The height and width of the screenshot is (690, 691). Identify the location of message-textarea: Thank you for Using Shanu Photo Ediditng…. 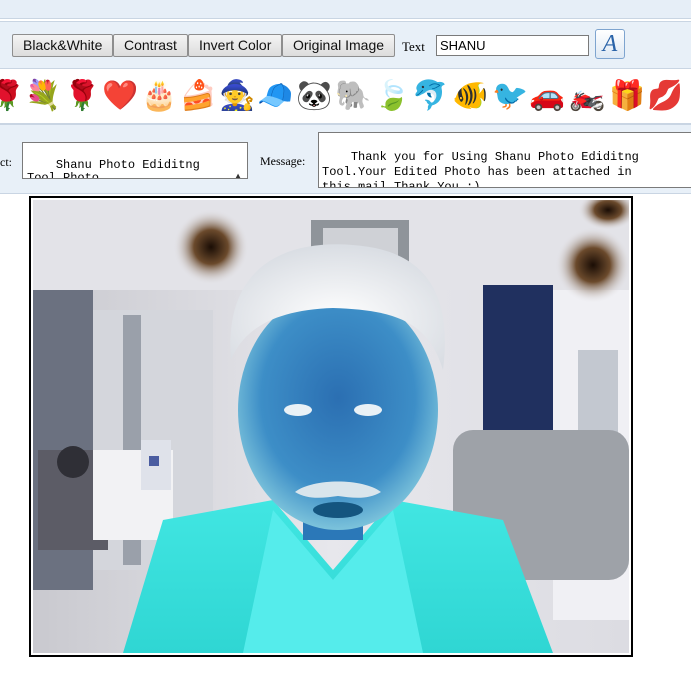
(504, 160).